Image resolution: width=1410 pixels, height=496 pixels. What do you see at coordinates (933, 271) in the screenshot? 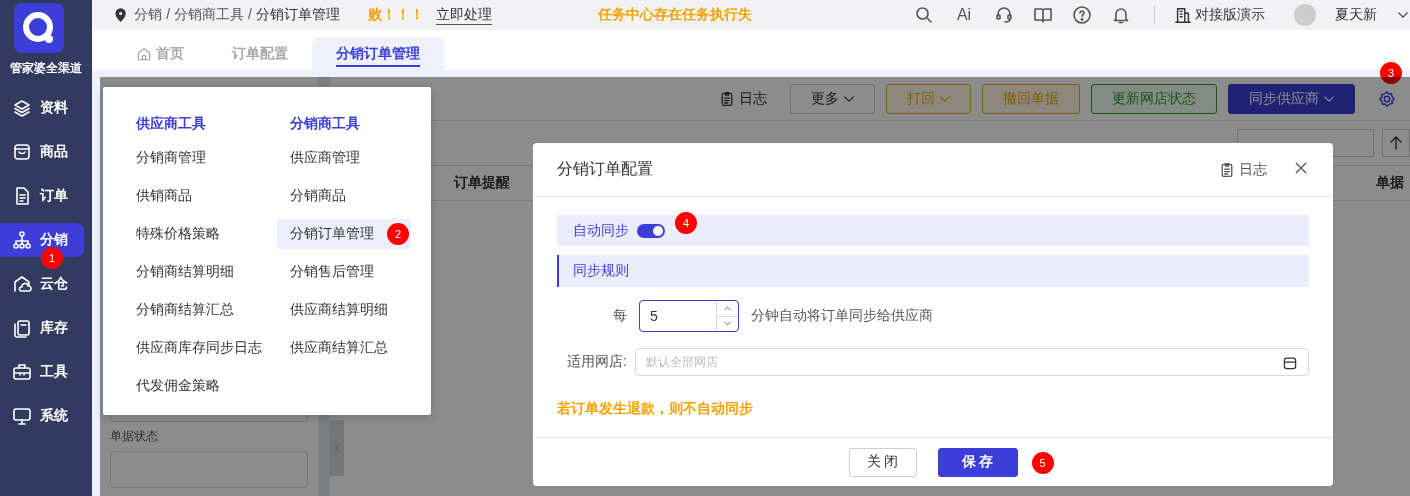
I see `section-header: 同步规则` at bounding box center [933, 271].